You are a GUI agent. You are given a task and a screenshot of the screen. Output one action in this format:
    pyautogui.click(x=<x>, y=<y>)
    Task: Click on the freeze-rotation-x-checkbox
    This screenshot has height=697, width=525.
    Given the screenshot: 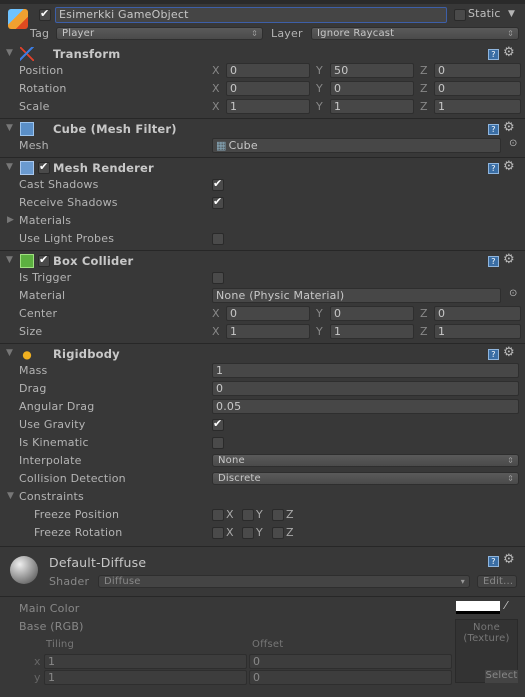 What is the action you would take?
    pyautogui.click(x=218, y=533)
    